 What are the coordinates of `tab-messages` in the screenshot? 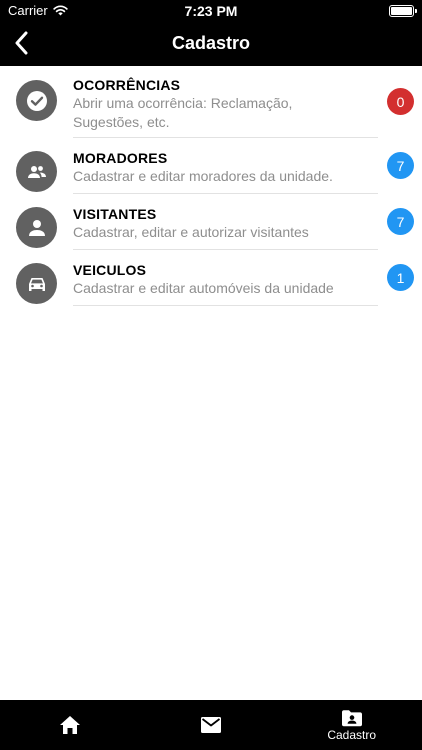 It's located at (211, 725).